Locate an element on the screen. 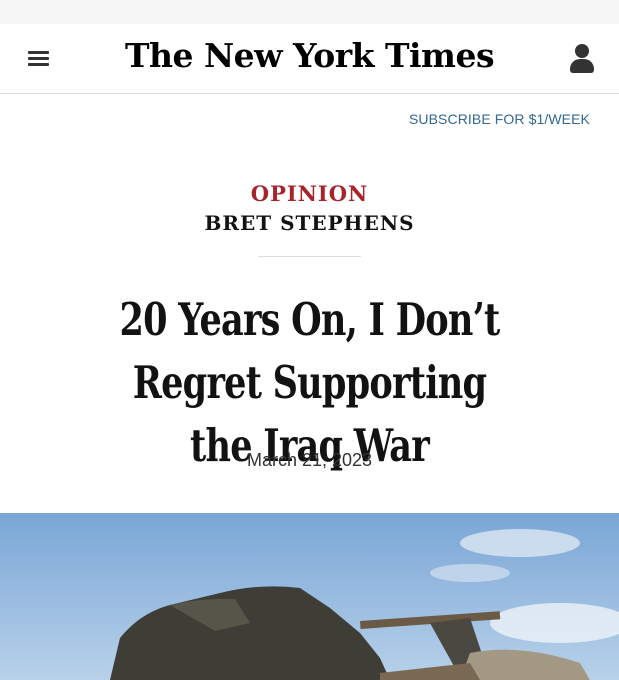  site-header: The New York Times is located at coordinates (309, 59).